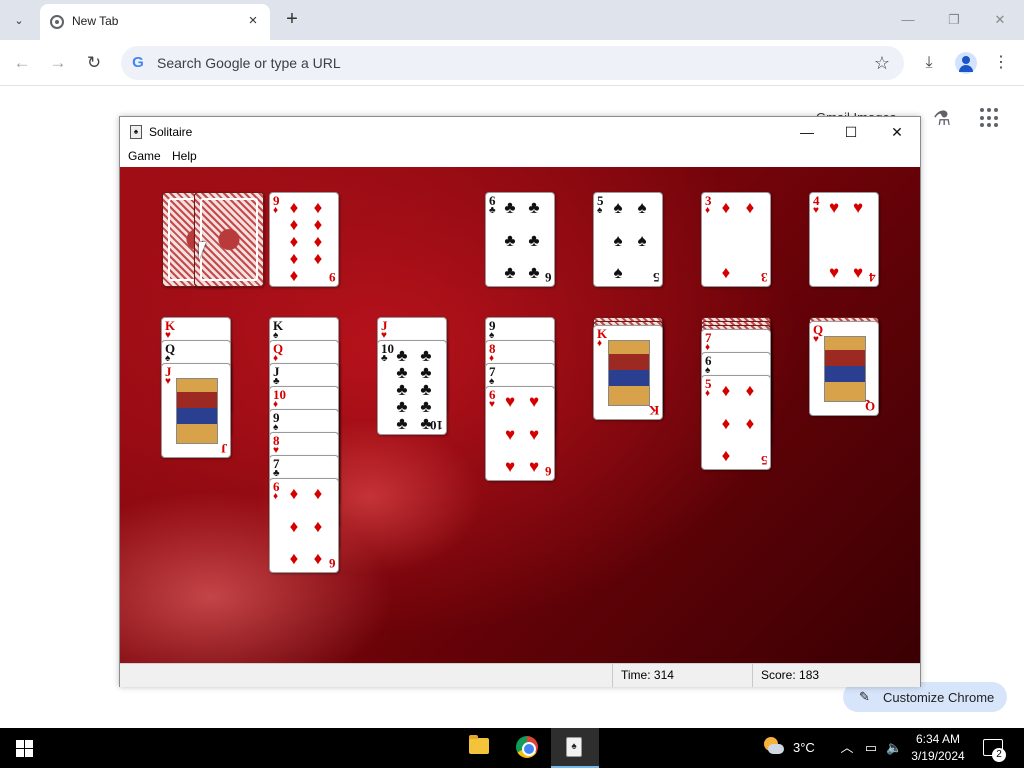 This screenshot has width=1024, height=768. What do you see at coordinates (136, 132) in the screenshot?
I see `solitaire-app-icon: ♠` at bounding box center [136, 132].